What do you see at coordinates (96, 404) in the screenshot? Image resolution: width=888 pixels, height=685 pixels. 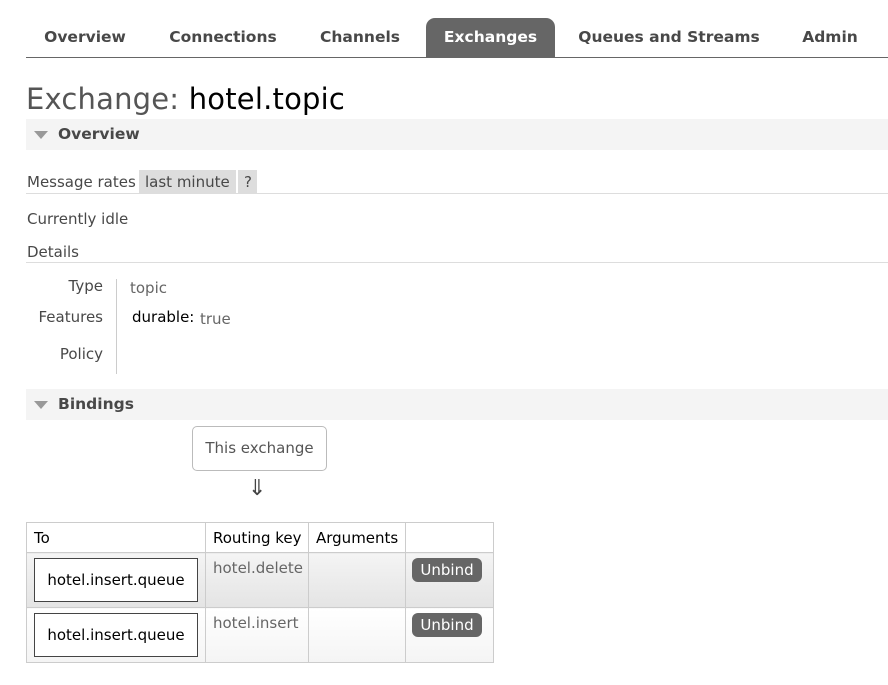 I see `bindings-section-label: Bindings` at bounding box center [96, 404].